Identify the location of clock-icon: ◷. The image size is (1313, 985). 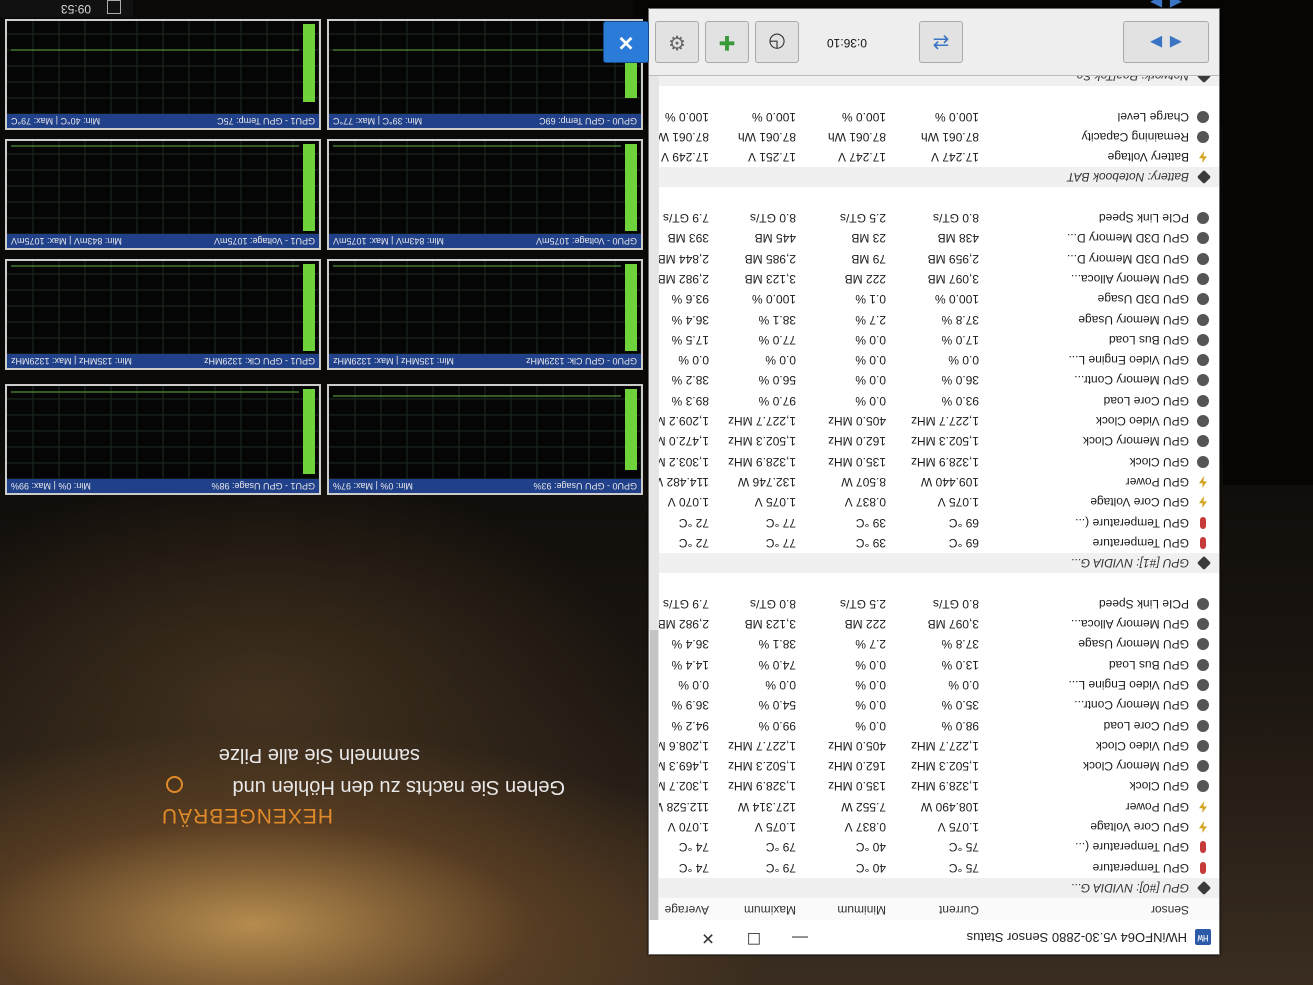
(777, 42).